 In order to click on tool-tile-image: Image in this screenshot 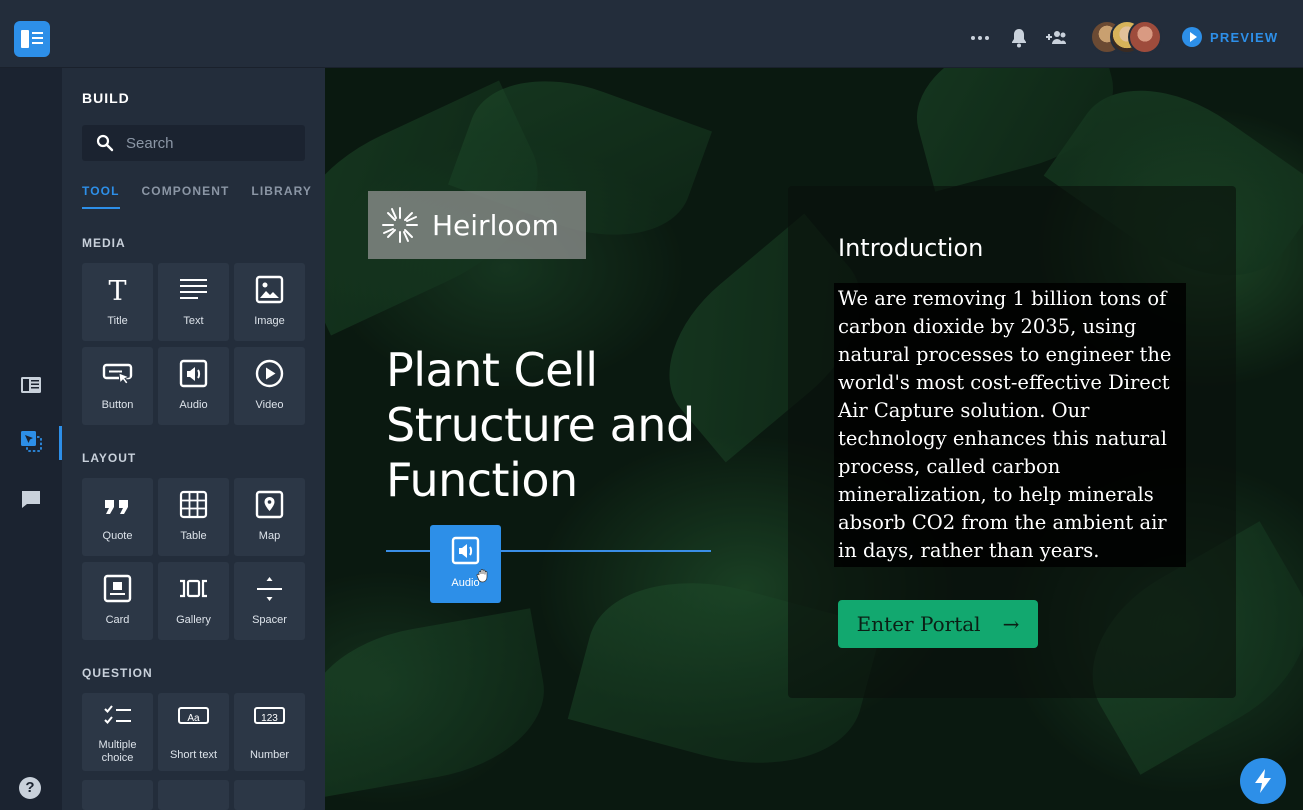, I will do `click(269, 302)`.